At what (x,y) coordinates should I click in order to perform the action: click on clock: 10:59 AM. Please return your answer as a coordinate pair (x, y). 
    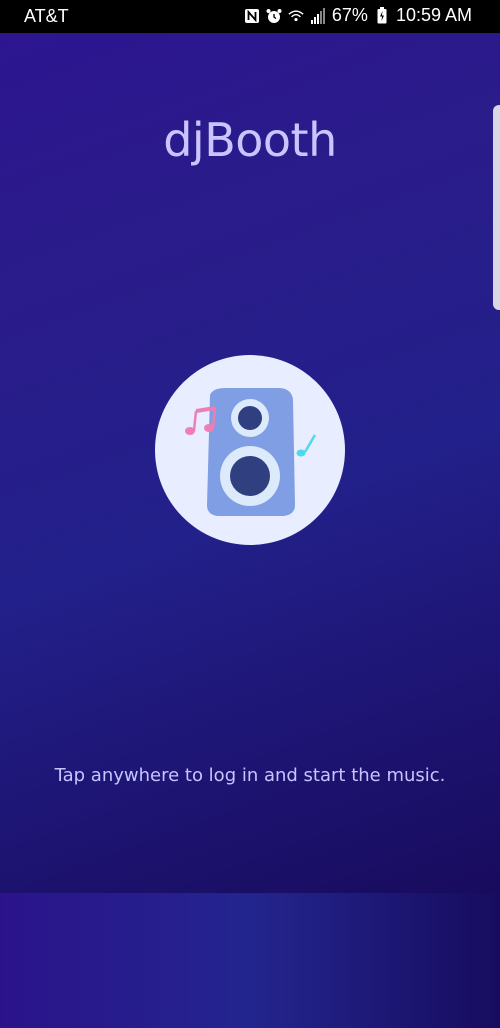
    Looking at the image, I should click on (433, 15).